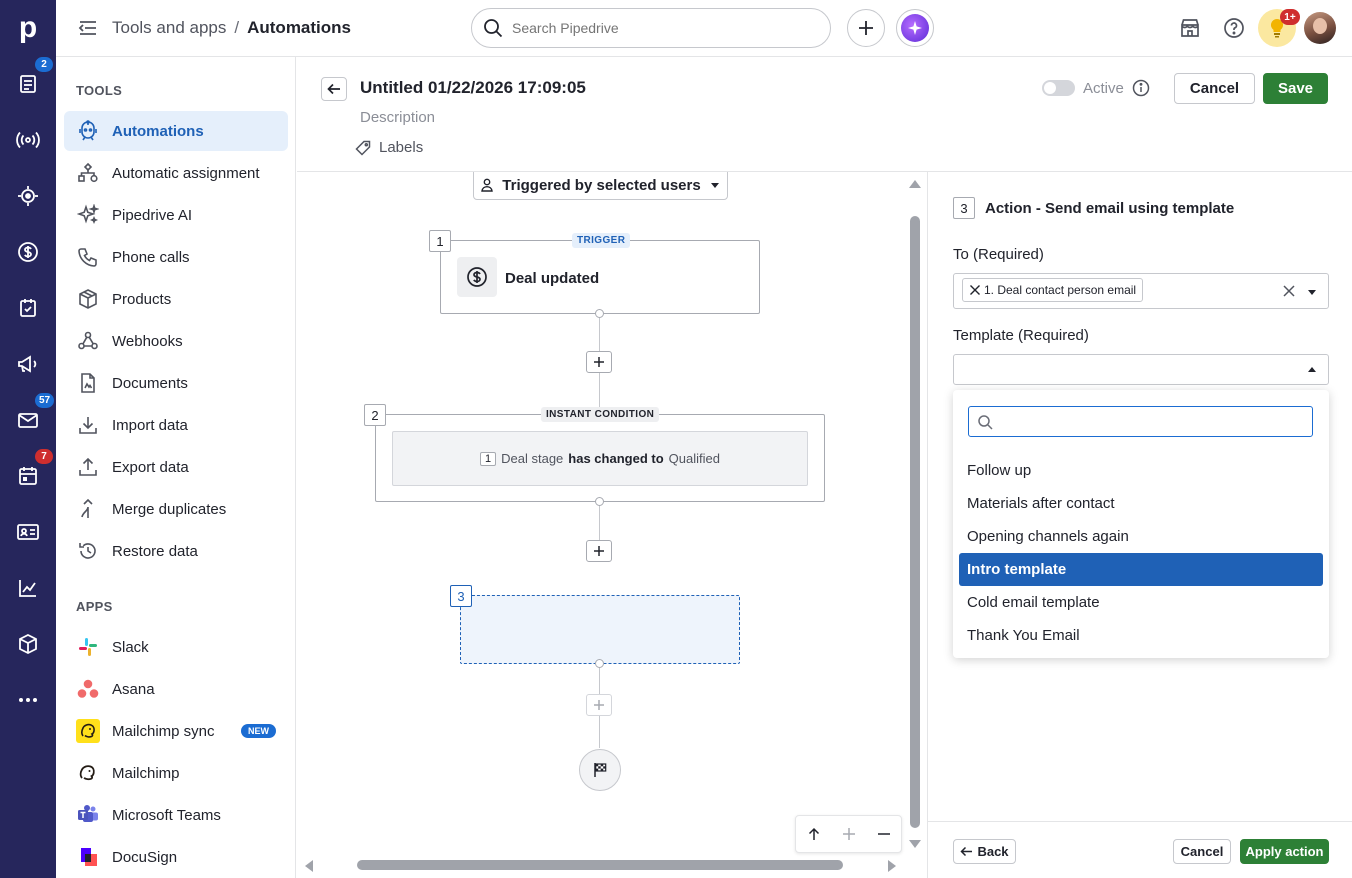  What do you see at coordinates (176, 551) in the screenshot?
I see `sidebar-item-restore-data: Restore data` at bounding box center [176, 551].